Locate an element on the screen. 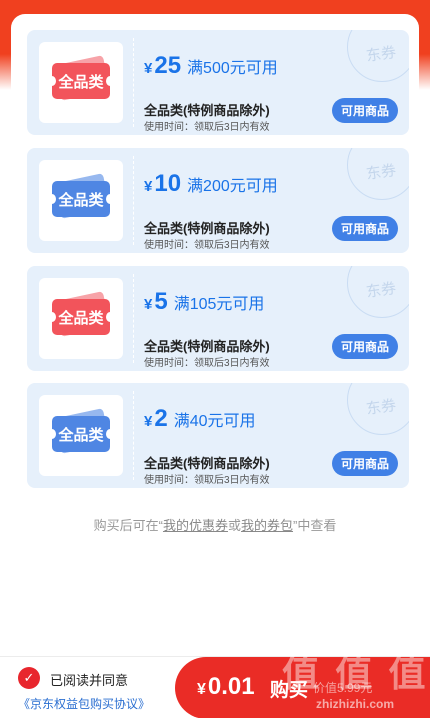 The image size is (430, 718). coupon-amount: ¥25 满500元可用 is located at coordinates (211, 66).